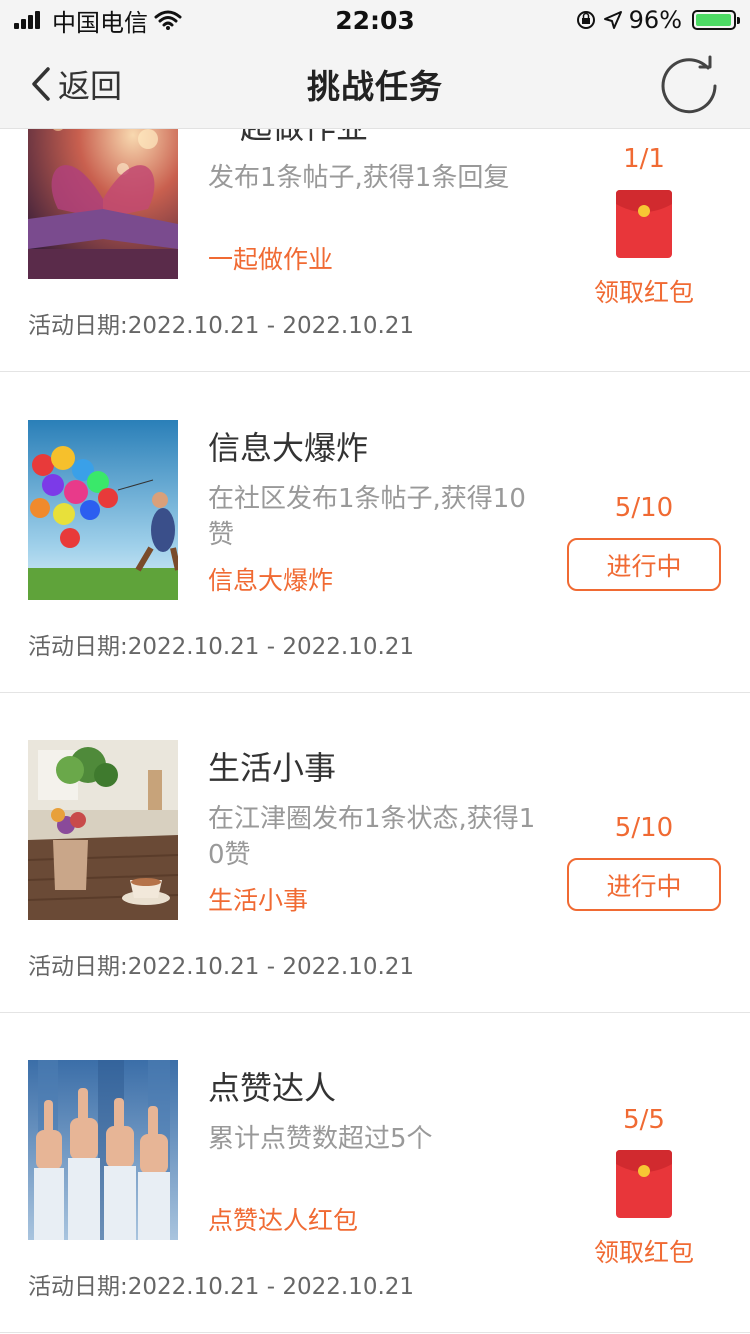 This screenshot has width=750, height=1334. I want to click on location-arrow-icon, so click(612, 20).